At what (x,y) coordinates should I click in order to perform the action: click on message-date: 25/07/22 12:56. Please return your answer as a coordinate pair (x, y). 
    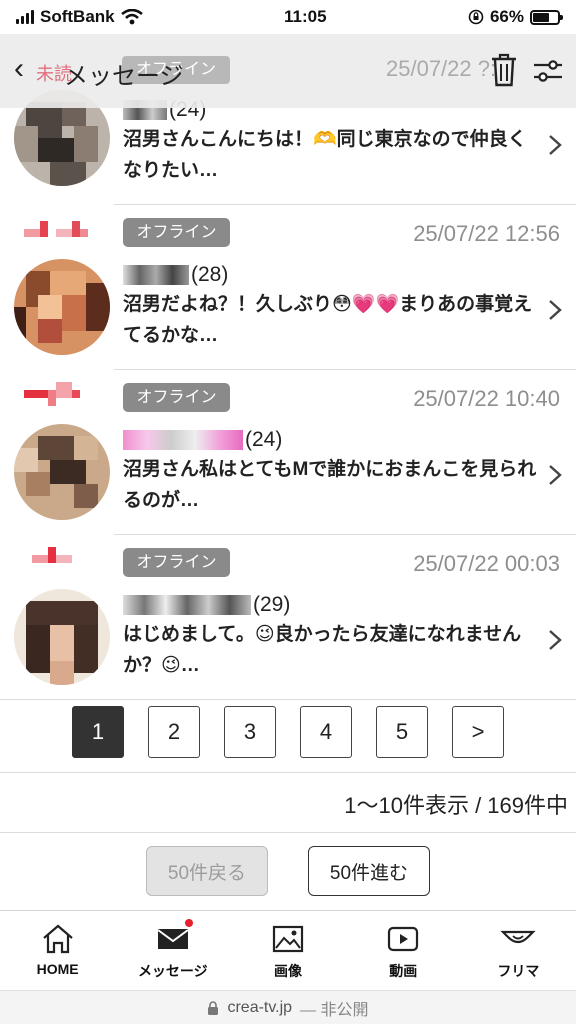
    Looking at the image, I should click on (486, 233).